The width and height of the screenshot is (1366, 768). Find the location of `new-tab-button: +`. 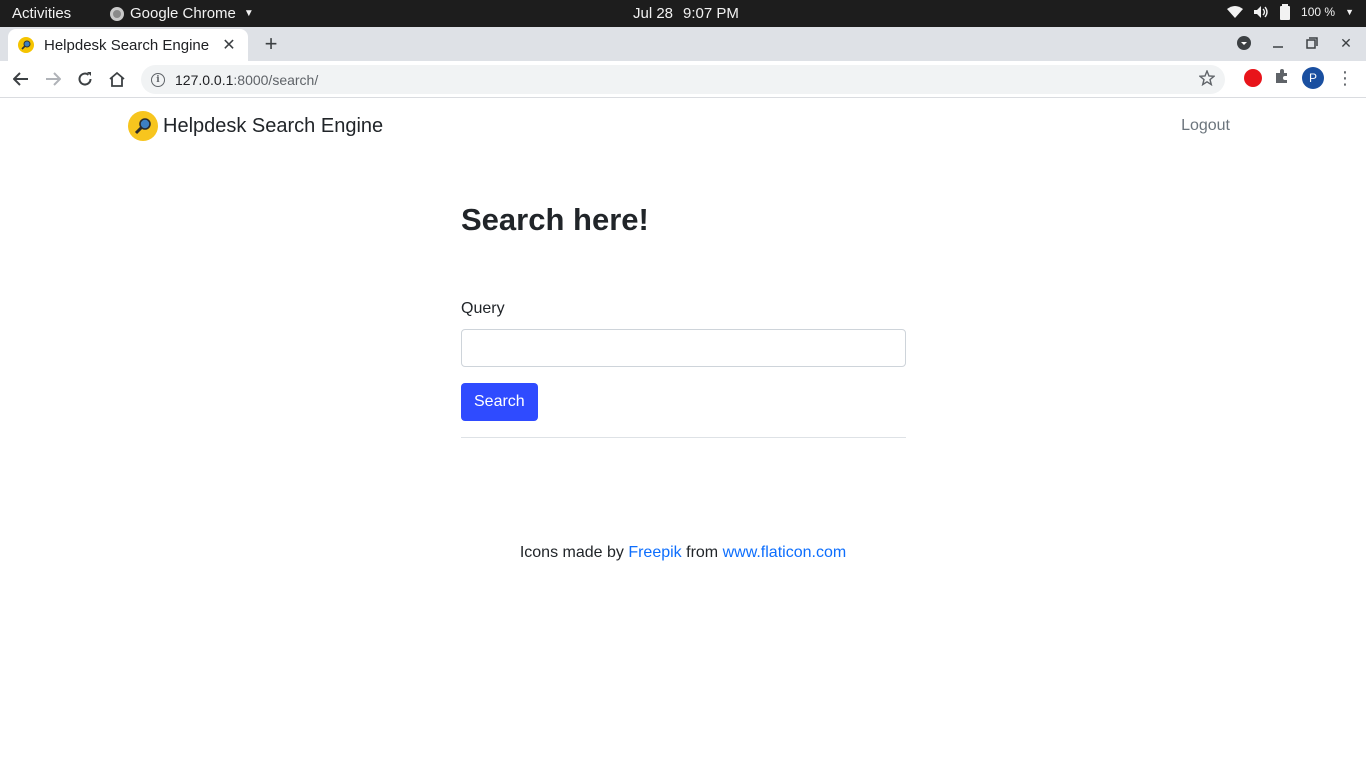

new-tab-button: + is located at coordinates (271, 44).